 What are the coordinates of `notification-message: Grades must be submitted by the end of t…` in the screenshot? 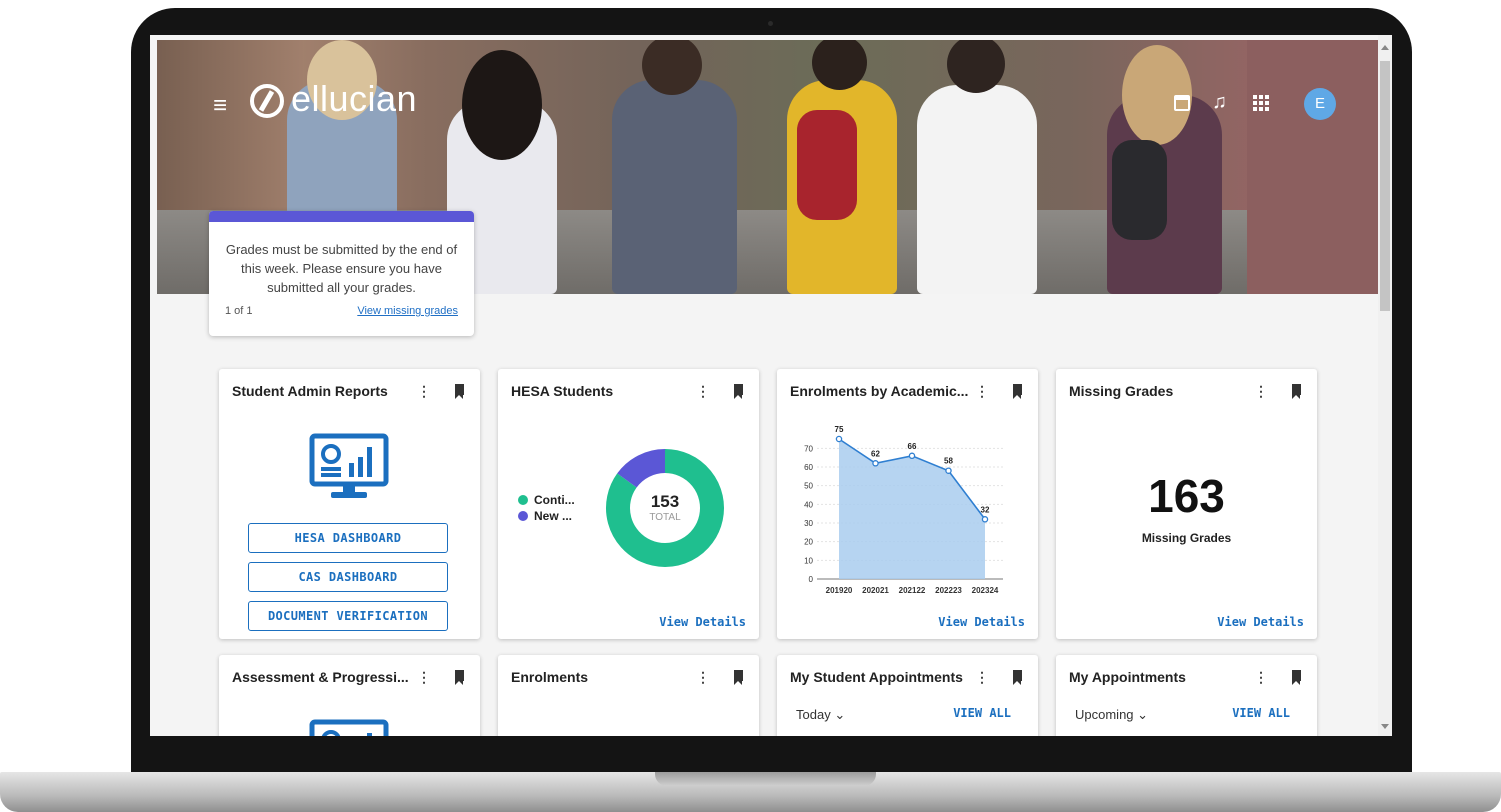 It's located at (341, 268).